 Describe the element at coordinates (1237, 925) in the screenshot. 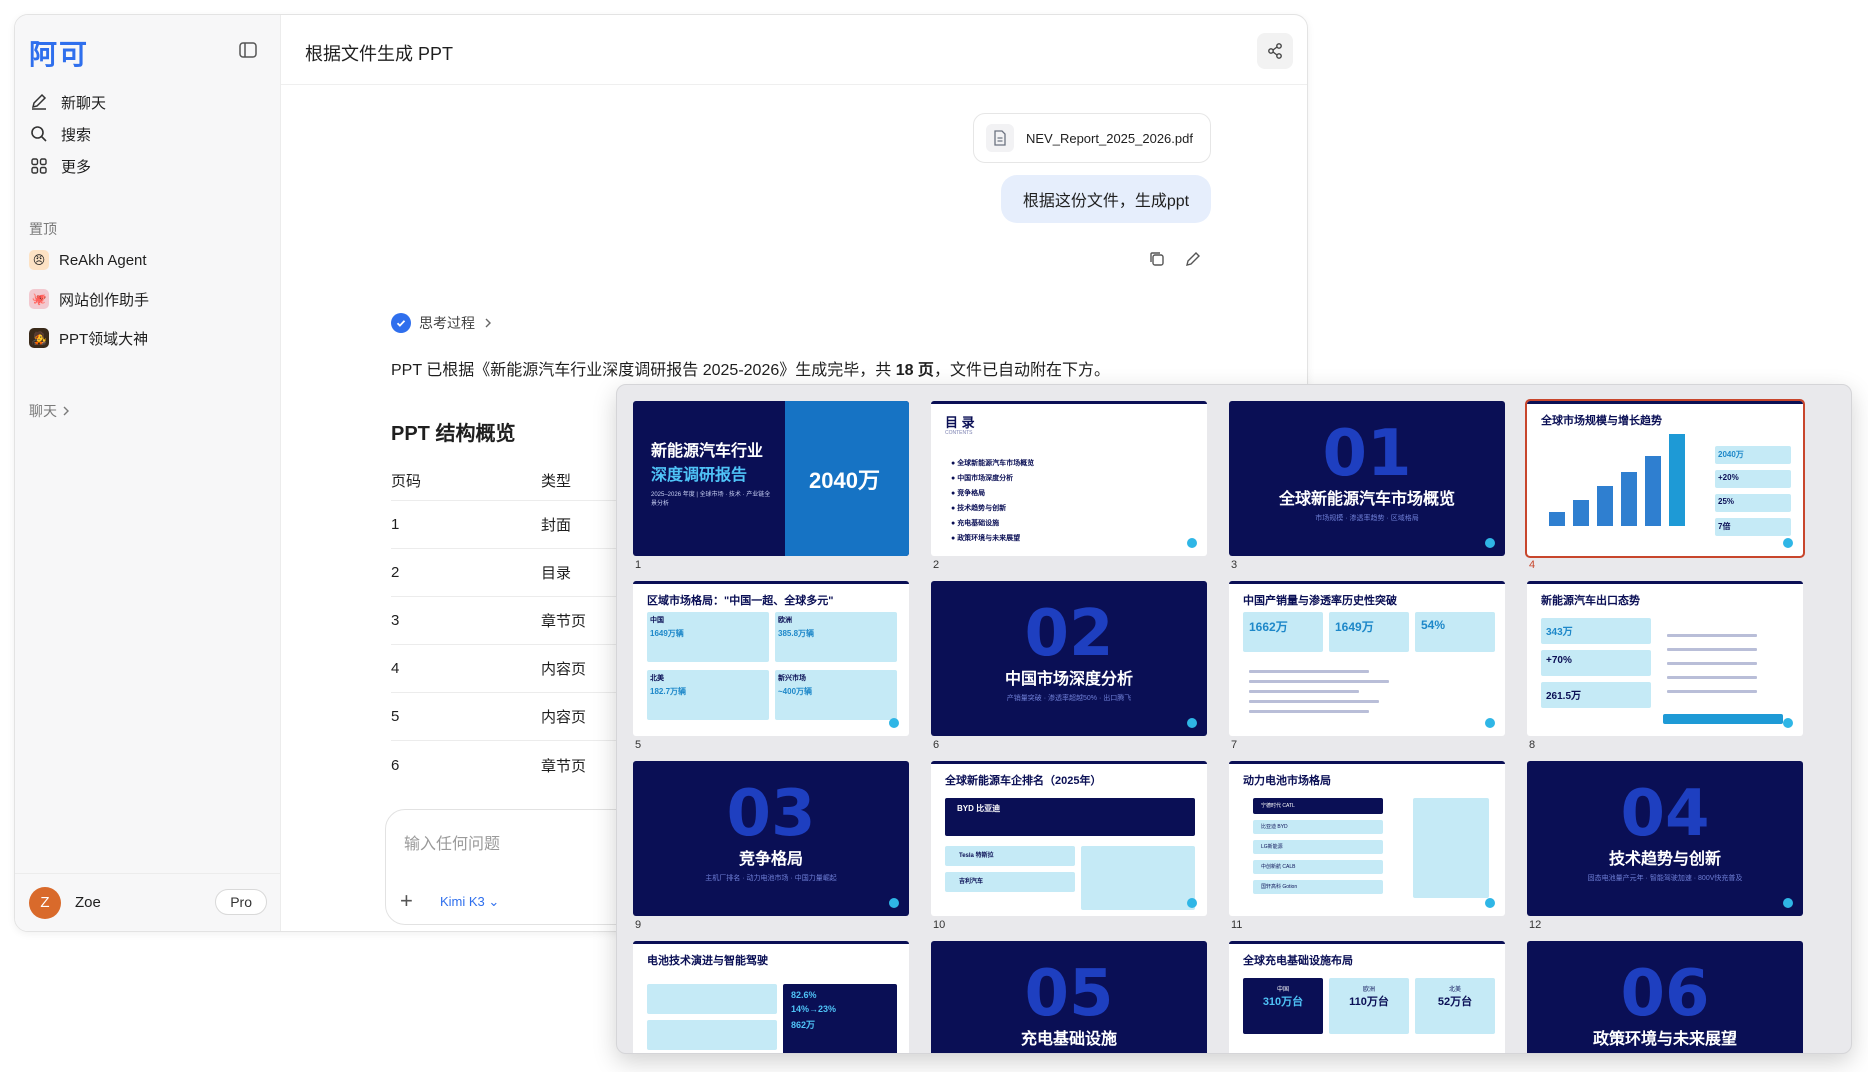

I see `slide-number: 11` at that location.